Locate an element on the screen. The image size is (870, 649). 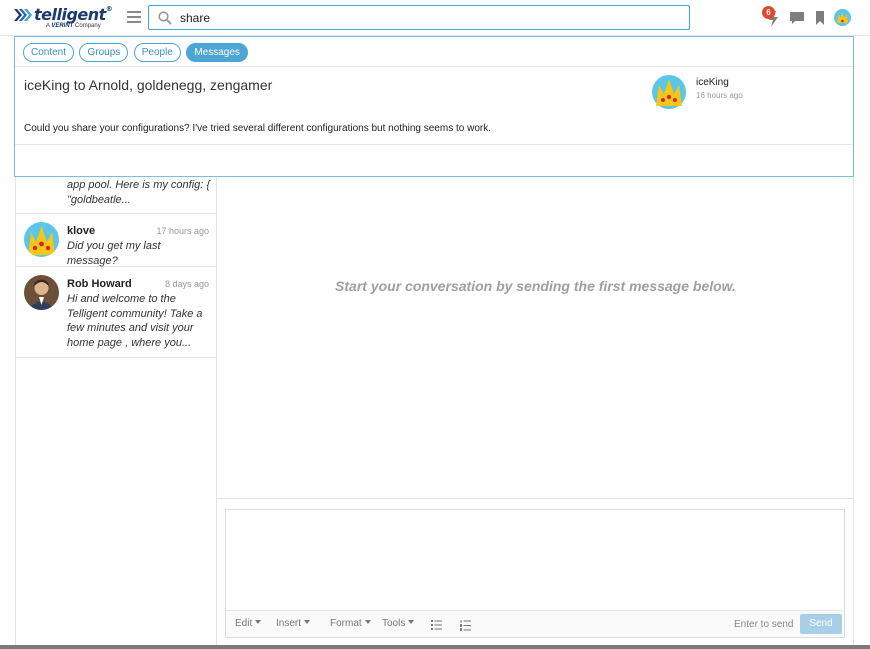
top-header: telligent® A VERINT Company 6 is located at coordinates (435, 18).